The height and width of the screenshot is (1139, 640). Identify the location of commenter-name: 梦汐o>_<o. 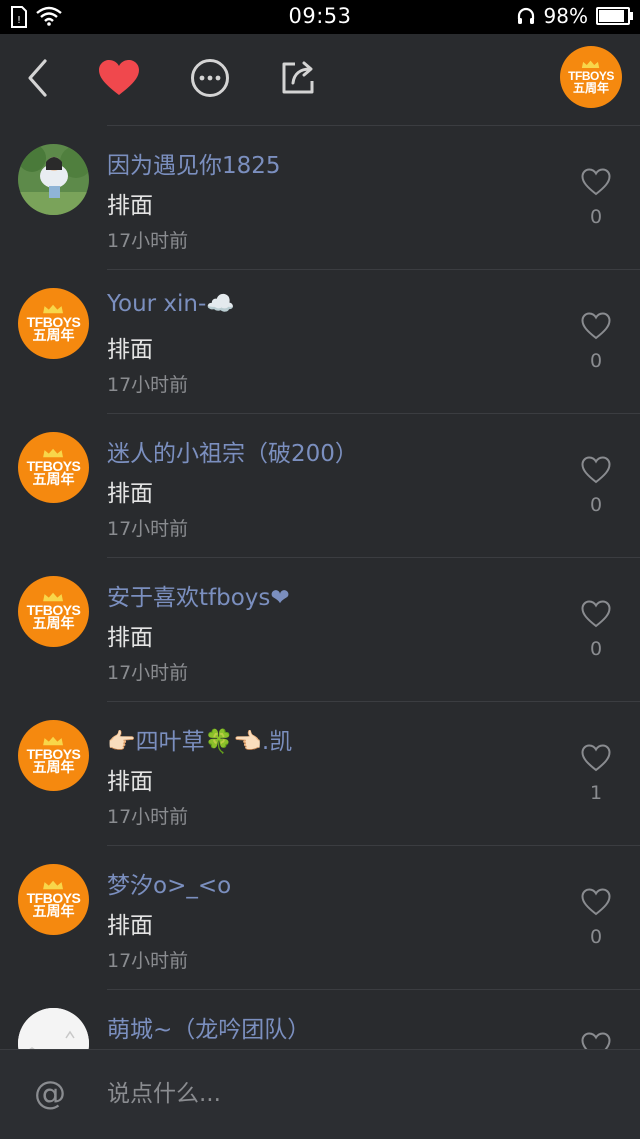
(169, 883).